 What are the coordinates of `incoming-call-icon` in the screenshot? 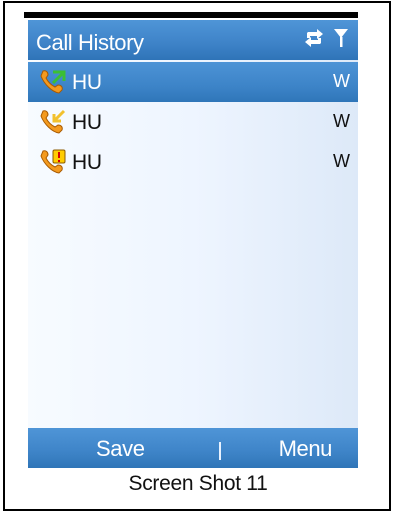 It's located at (53, 122).